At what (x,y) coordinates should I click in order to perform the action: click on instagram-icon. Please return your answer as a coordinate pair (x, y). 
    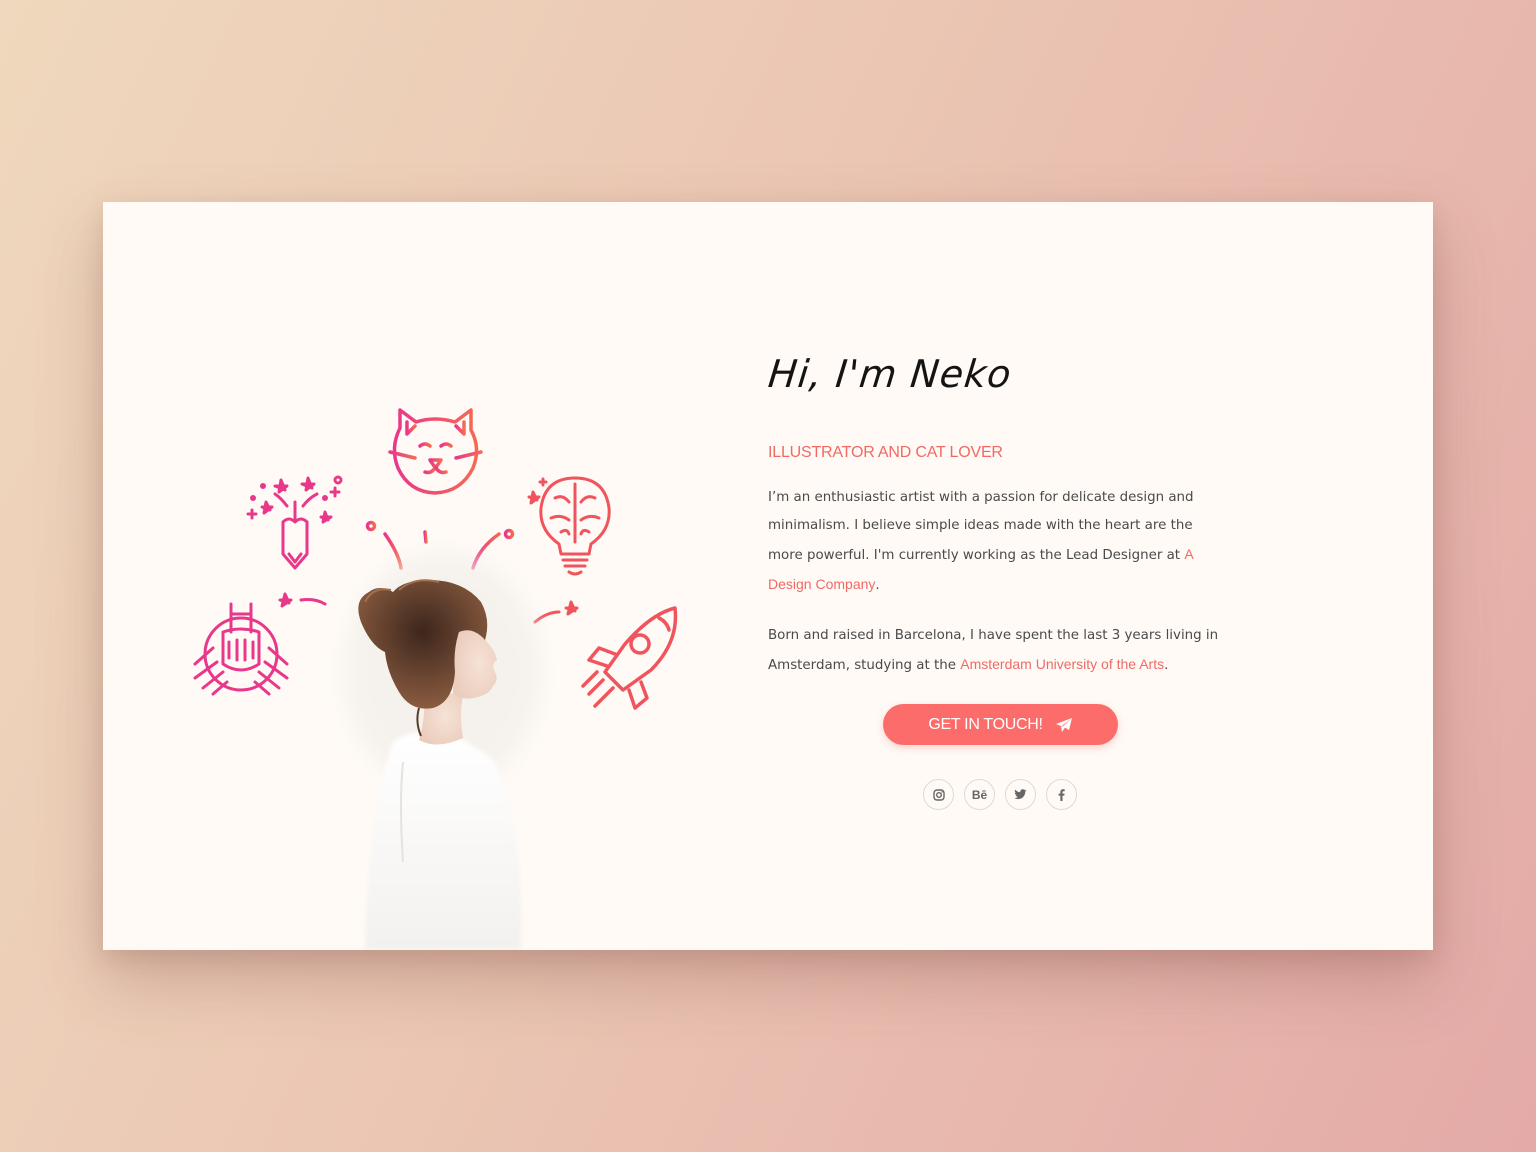
    Looking at the image, I should click on (938, 794).